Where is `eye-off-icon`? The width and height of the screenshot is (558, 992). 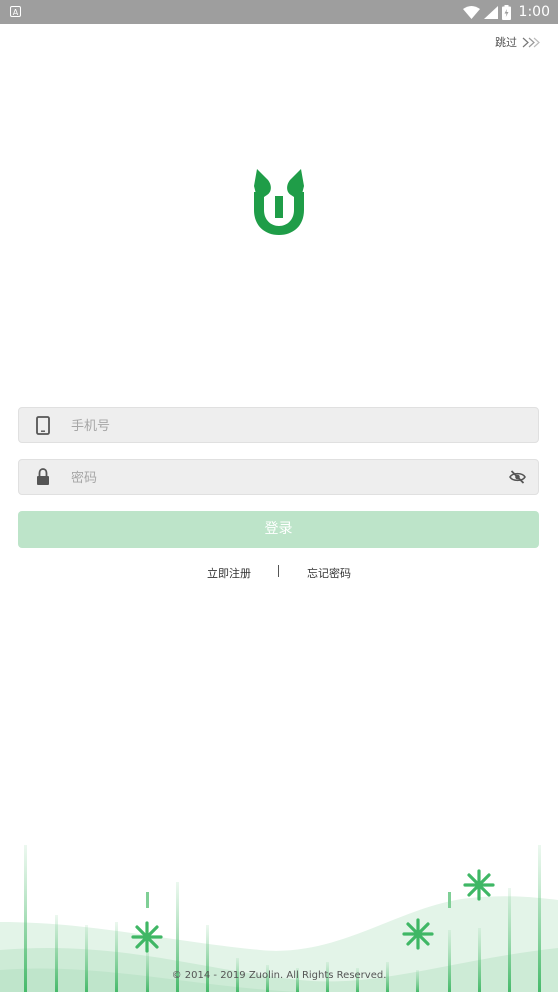
eye-off-icon is located at coordinates (517, 477).